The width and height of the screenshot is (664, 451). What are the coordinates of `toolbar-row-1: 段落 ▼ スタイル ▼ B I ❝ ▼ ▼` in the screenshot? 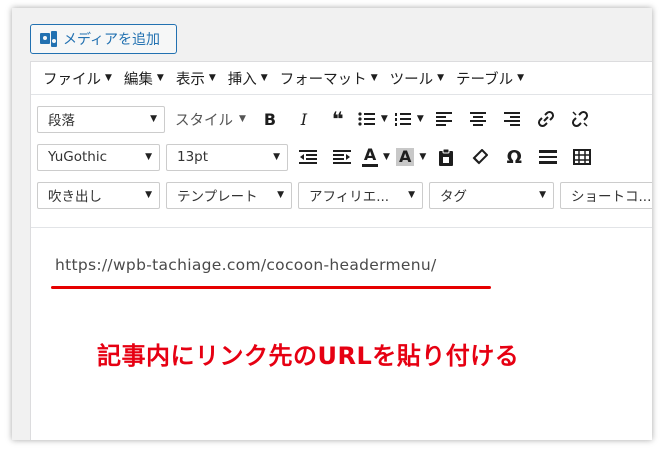 It's located at (344, 119).